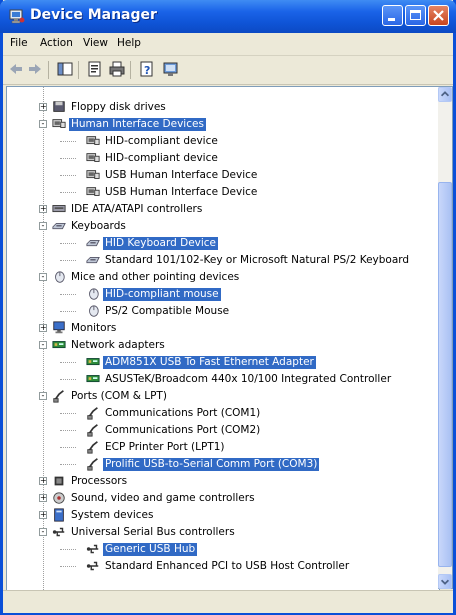 The width and height of the screenshot is (456, 615). I want to click on status-bar, so click(228, 601).